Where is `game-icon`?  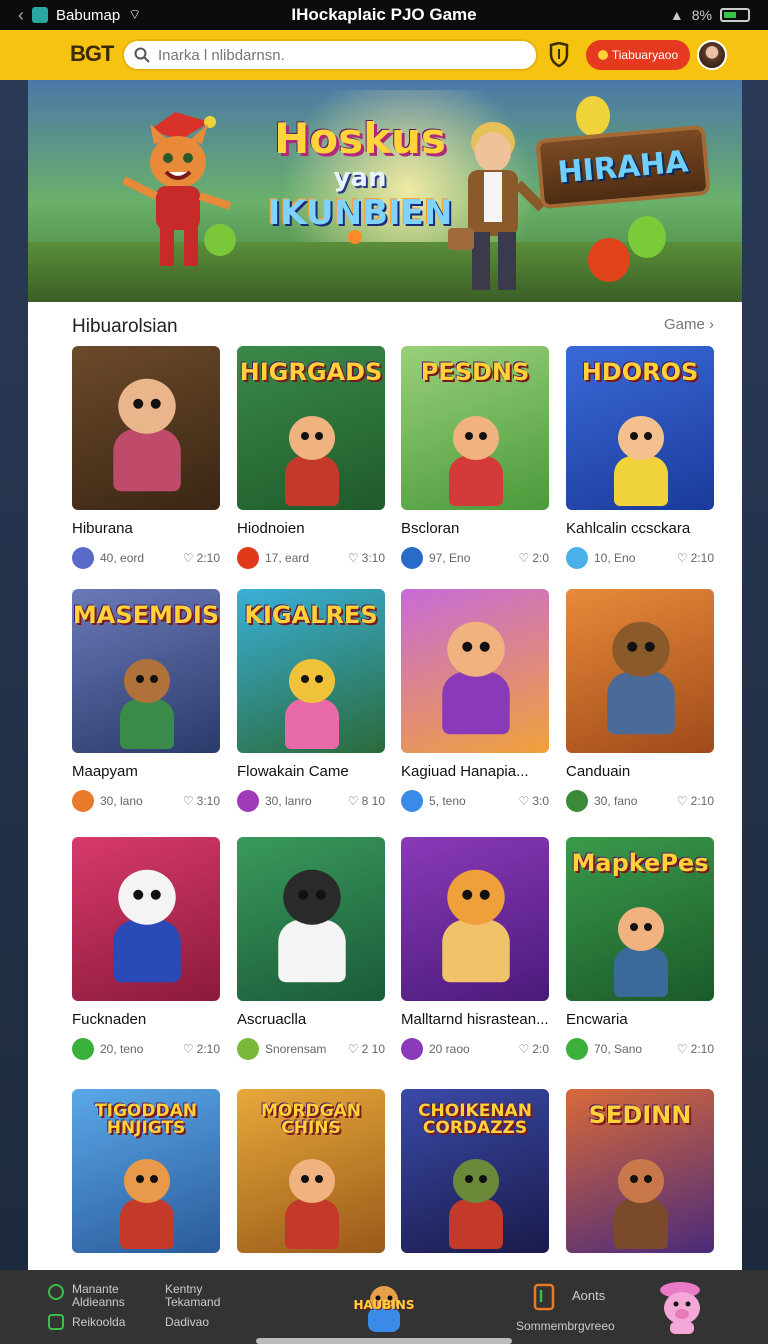
game-icon is located at coordinates (577, 558).